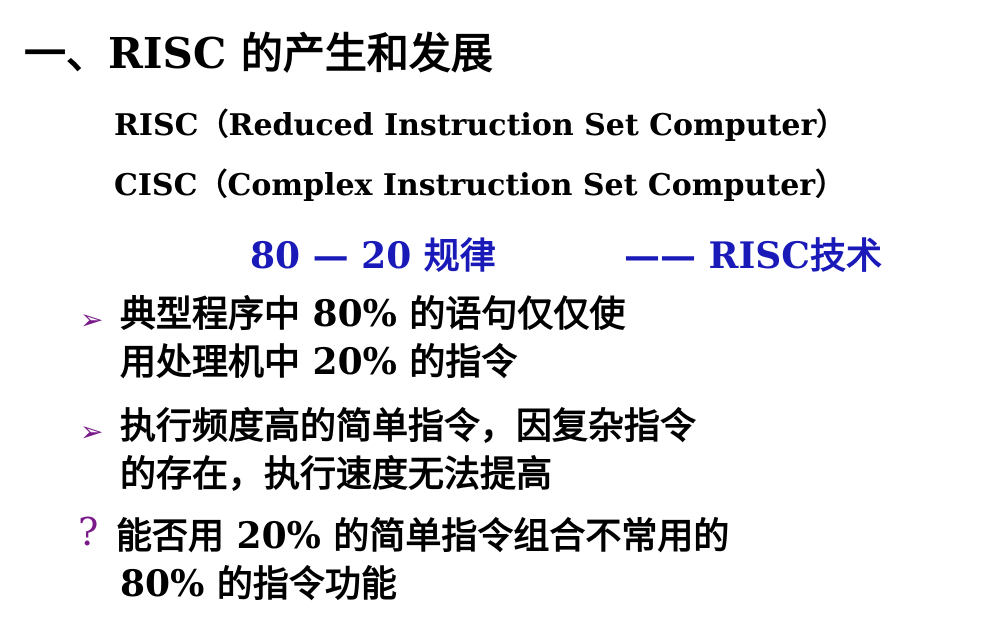  I want to click on question-line-2: 80% 的指令功能, so click(258, 584).